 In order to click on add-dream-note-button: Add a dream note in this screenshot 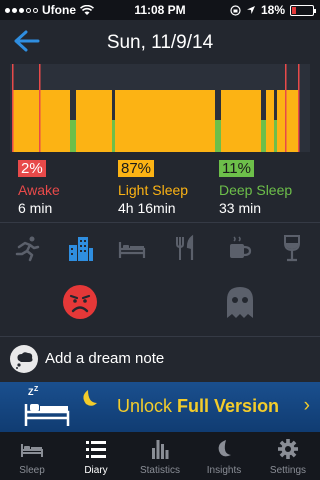, I will do `click(160, 360)`.